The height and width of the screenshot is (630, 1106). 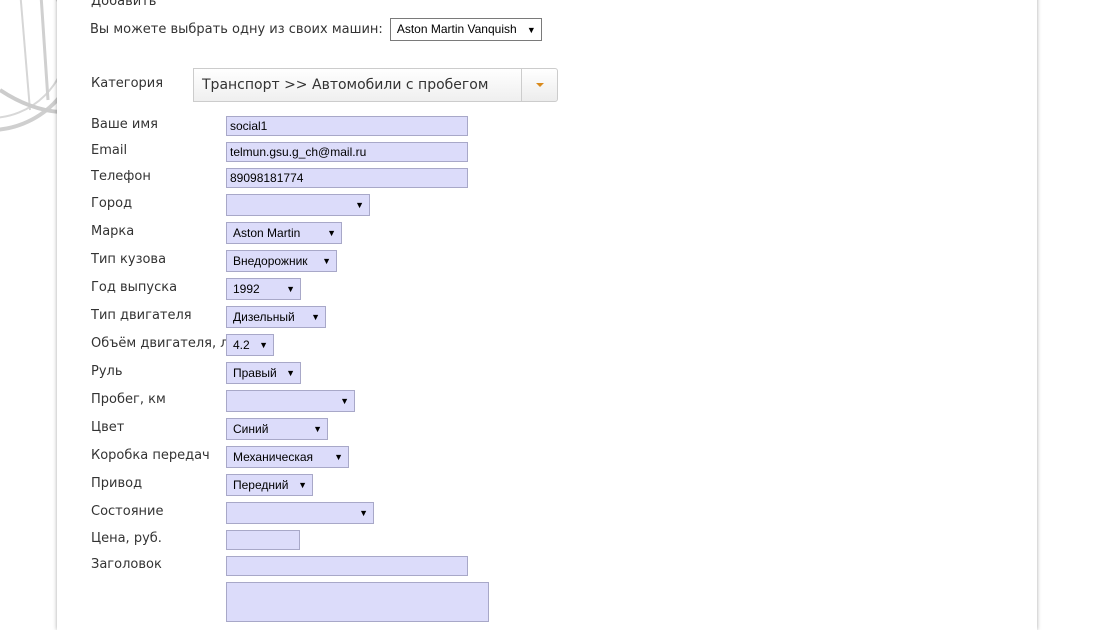 I want to click on steering-select: Правый ▼, so click(x=263, y=373).